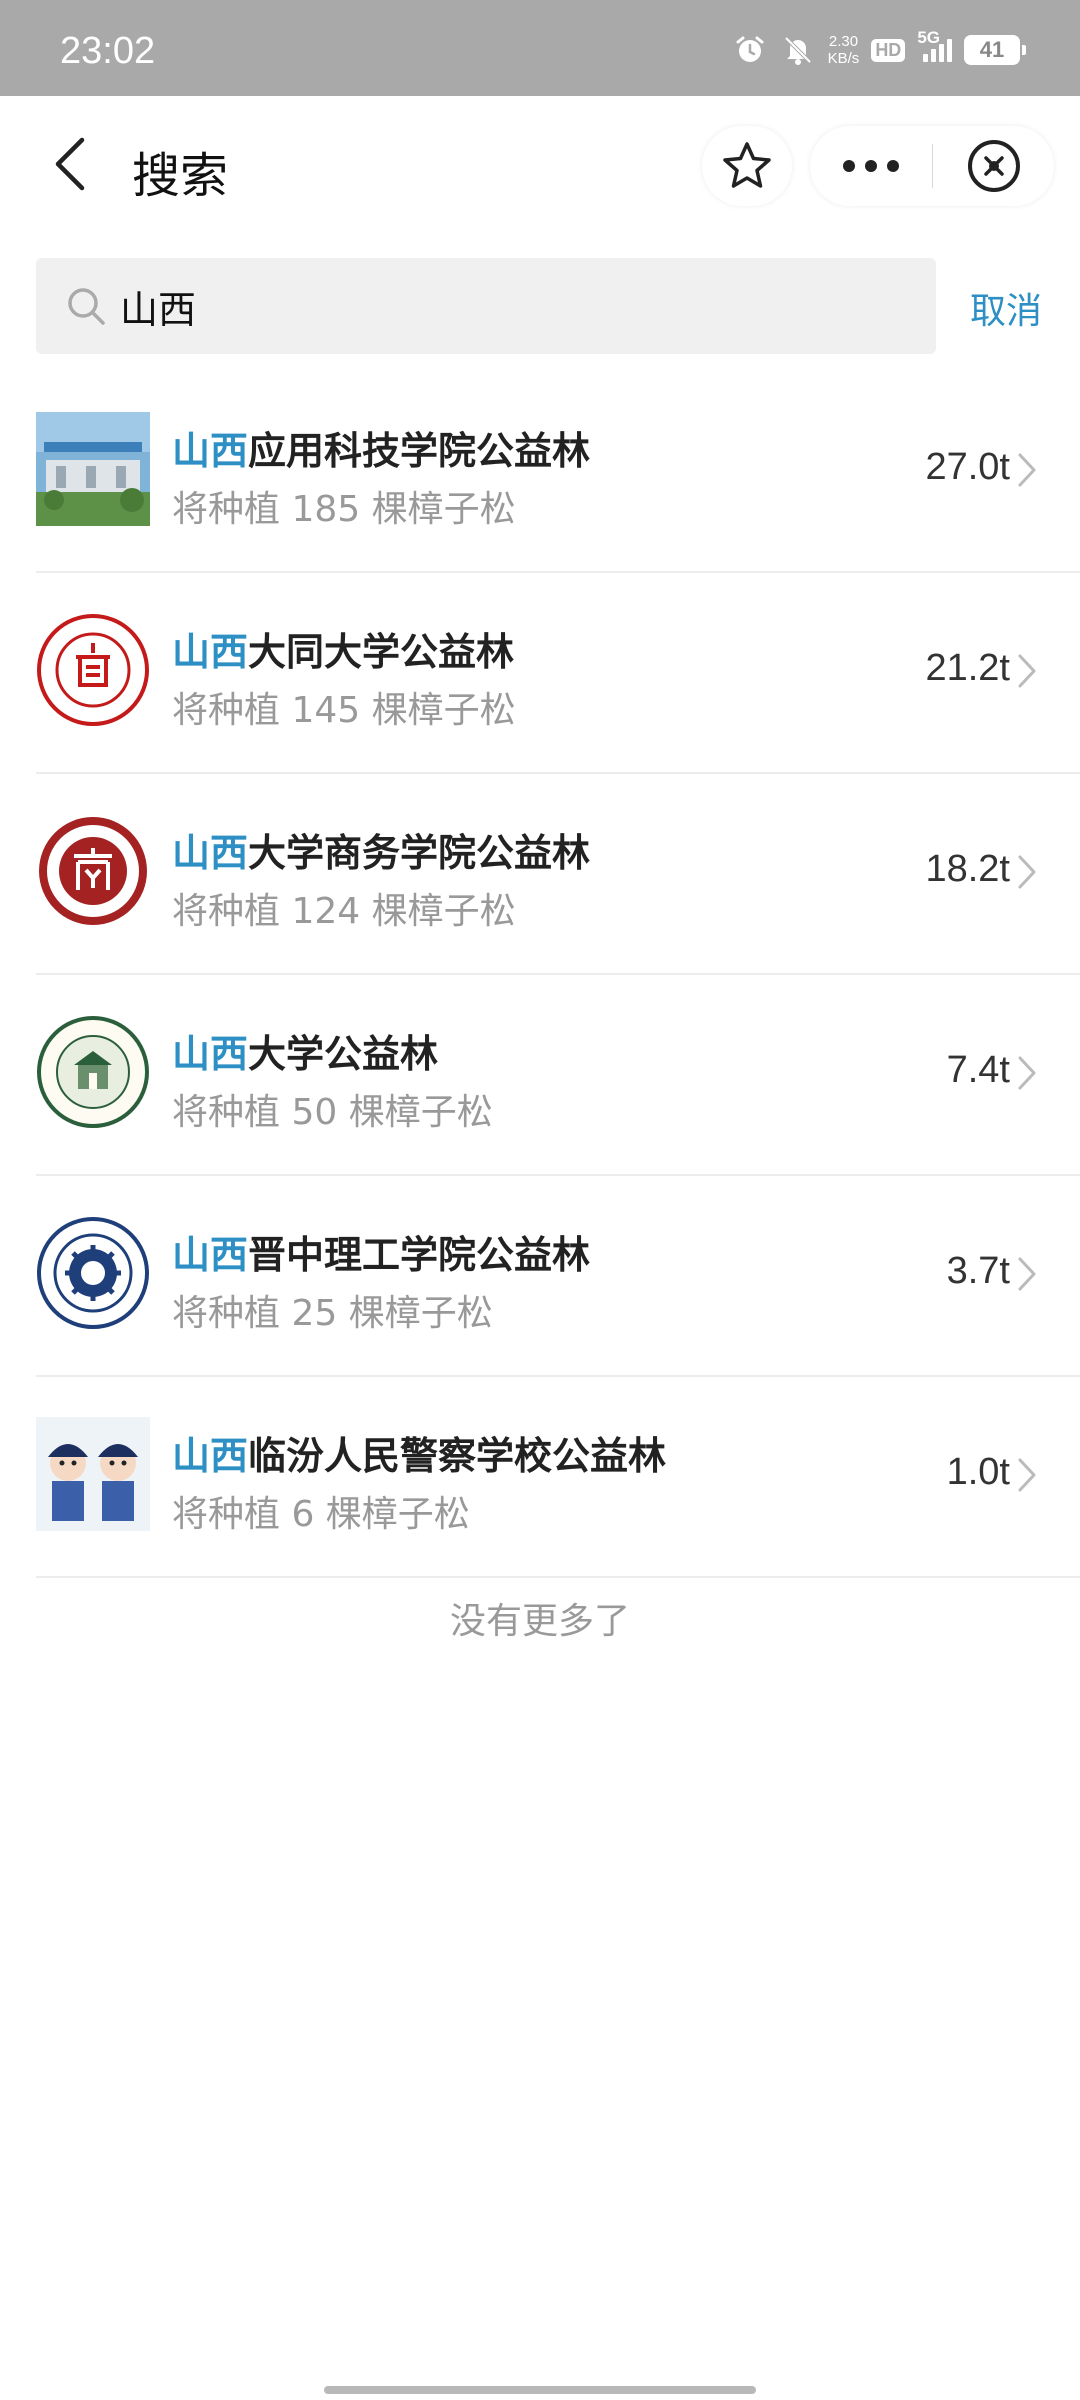 The height and width of the screenshot is (2400, 1080). What do you see at coordinates (1006, 308) in the screenshot?
I see `cancel-button: 取消` at bounding box center [1006, 308].